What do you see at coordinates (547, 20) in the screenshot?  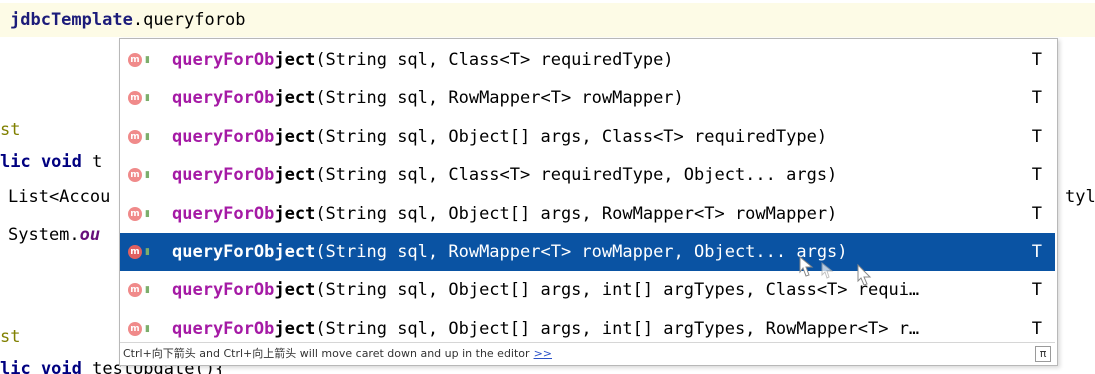 I see `current-code-line: jdbcTemplate.queryforob` at bounding box center [547, 20].